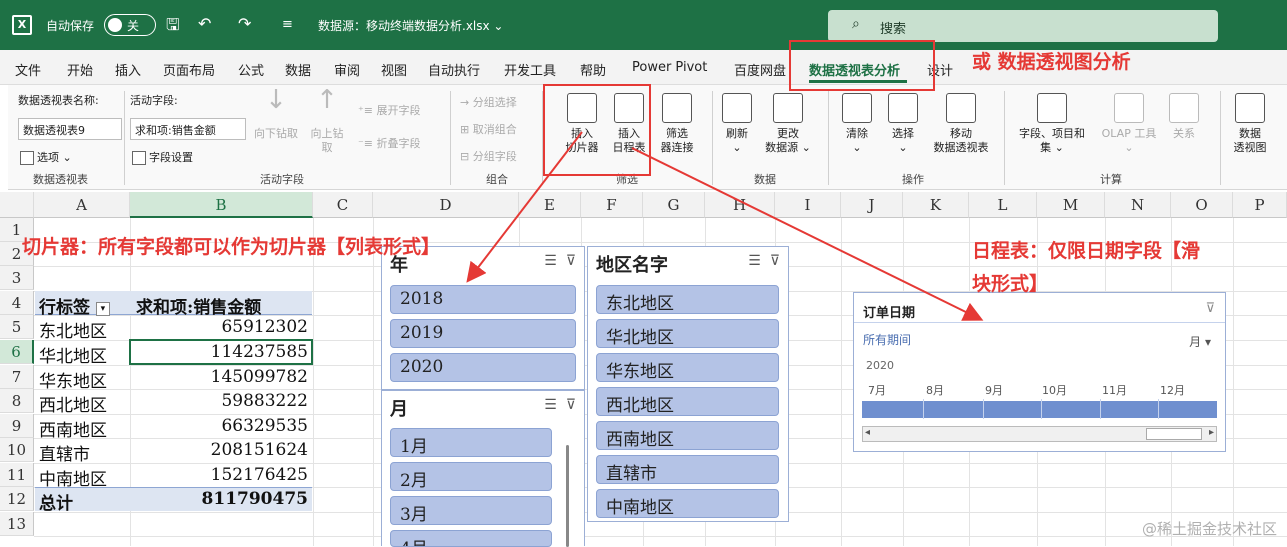 The height and width of the screenshot is (547, 1287). I want to click on watermark: @稀土掘金技术社区, so click(1209, 529).